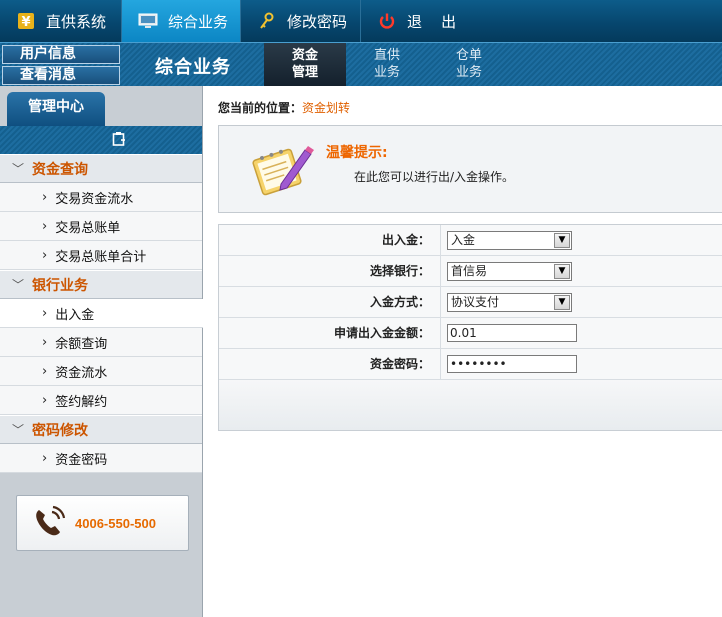  I want to click on yuan-icon: ¥, so click(26, 21).